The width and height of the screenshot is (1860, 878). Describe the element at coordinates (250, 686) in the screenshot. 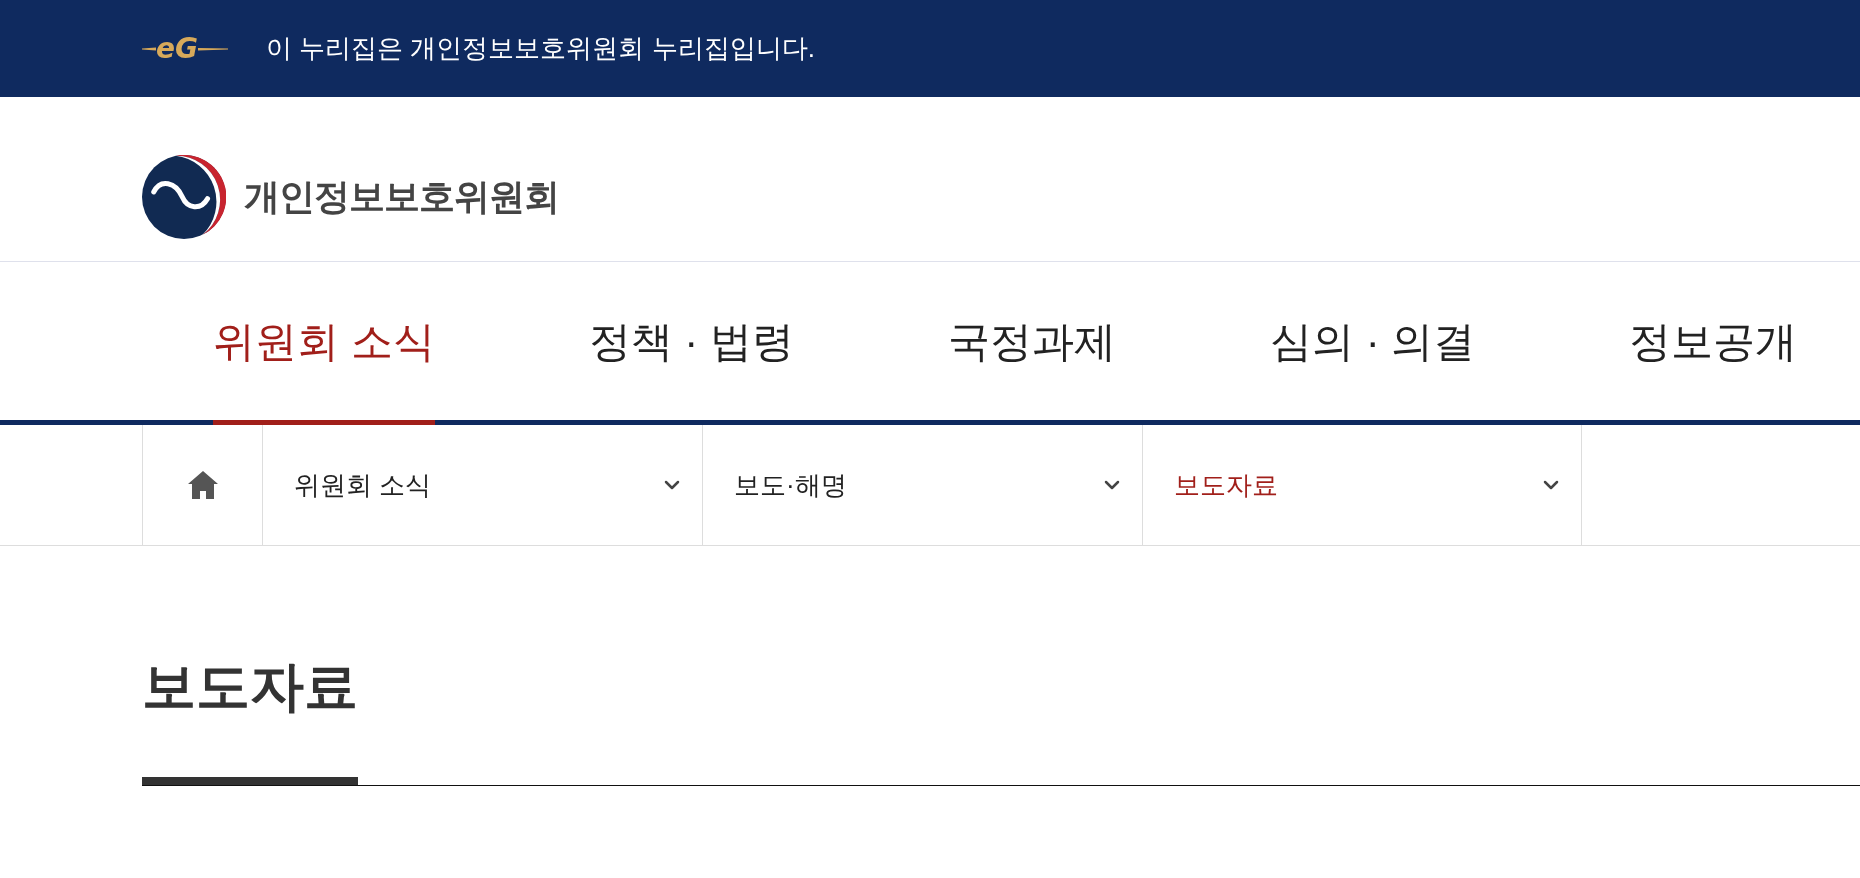

I see `page-title: 보도자료` at that location.